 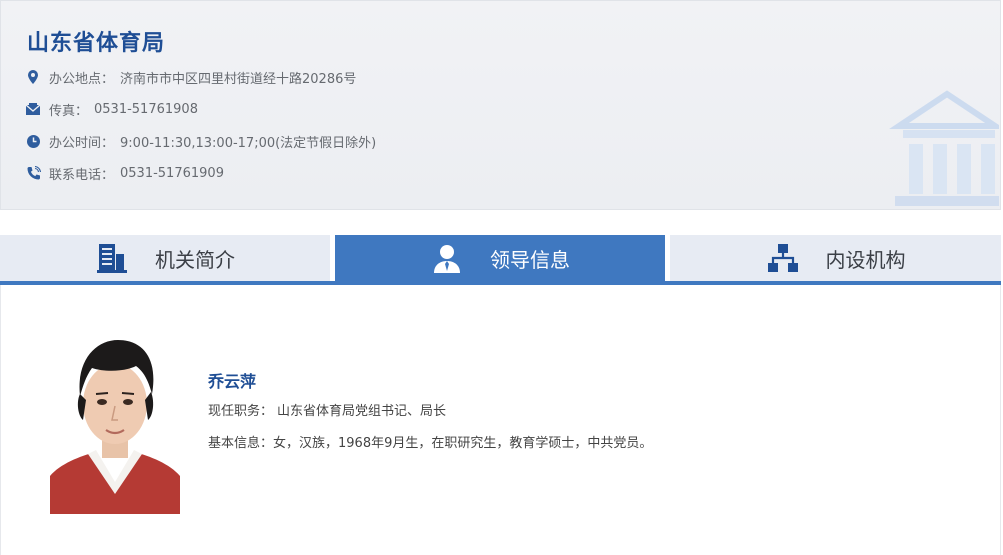 What do you see at coordinates (69, 111) in the screenshot?
I see `fax-label: 传真：` at bounding box center [69, 111].